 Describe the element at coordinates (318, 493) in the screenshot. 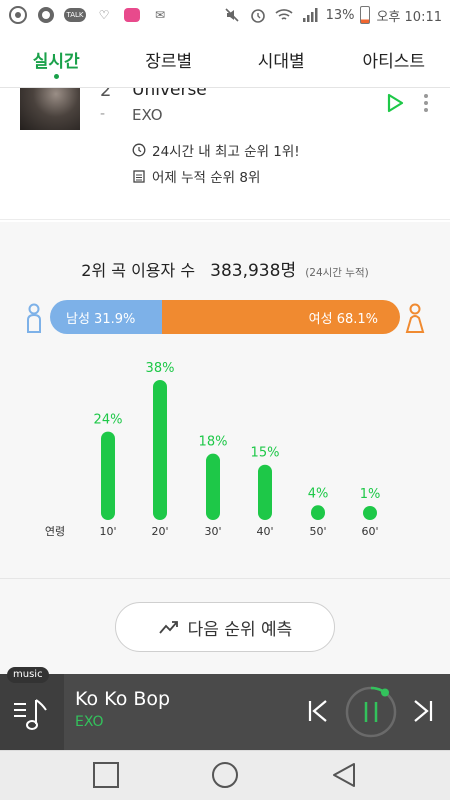

I see `age-bar-value-label: 4%` at that location.